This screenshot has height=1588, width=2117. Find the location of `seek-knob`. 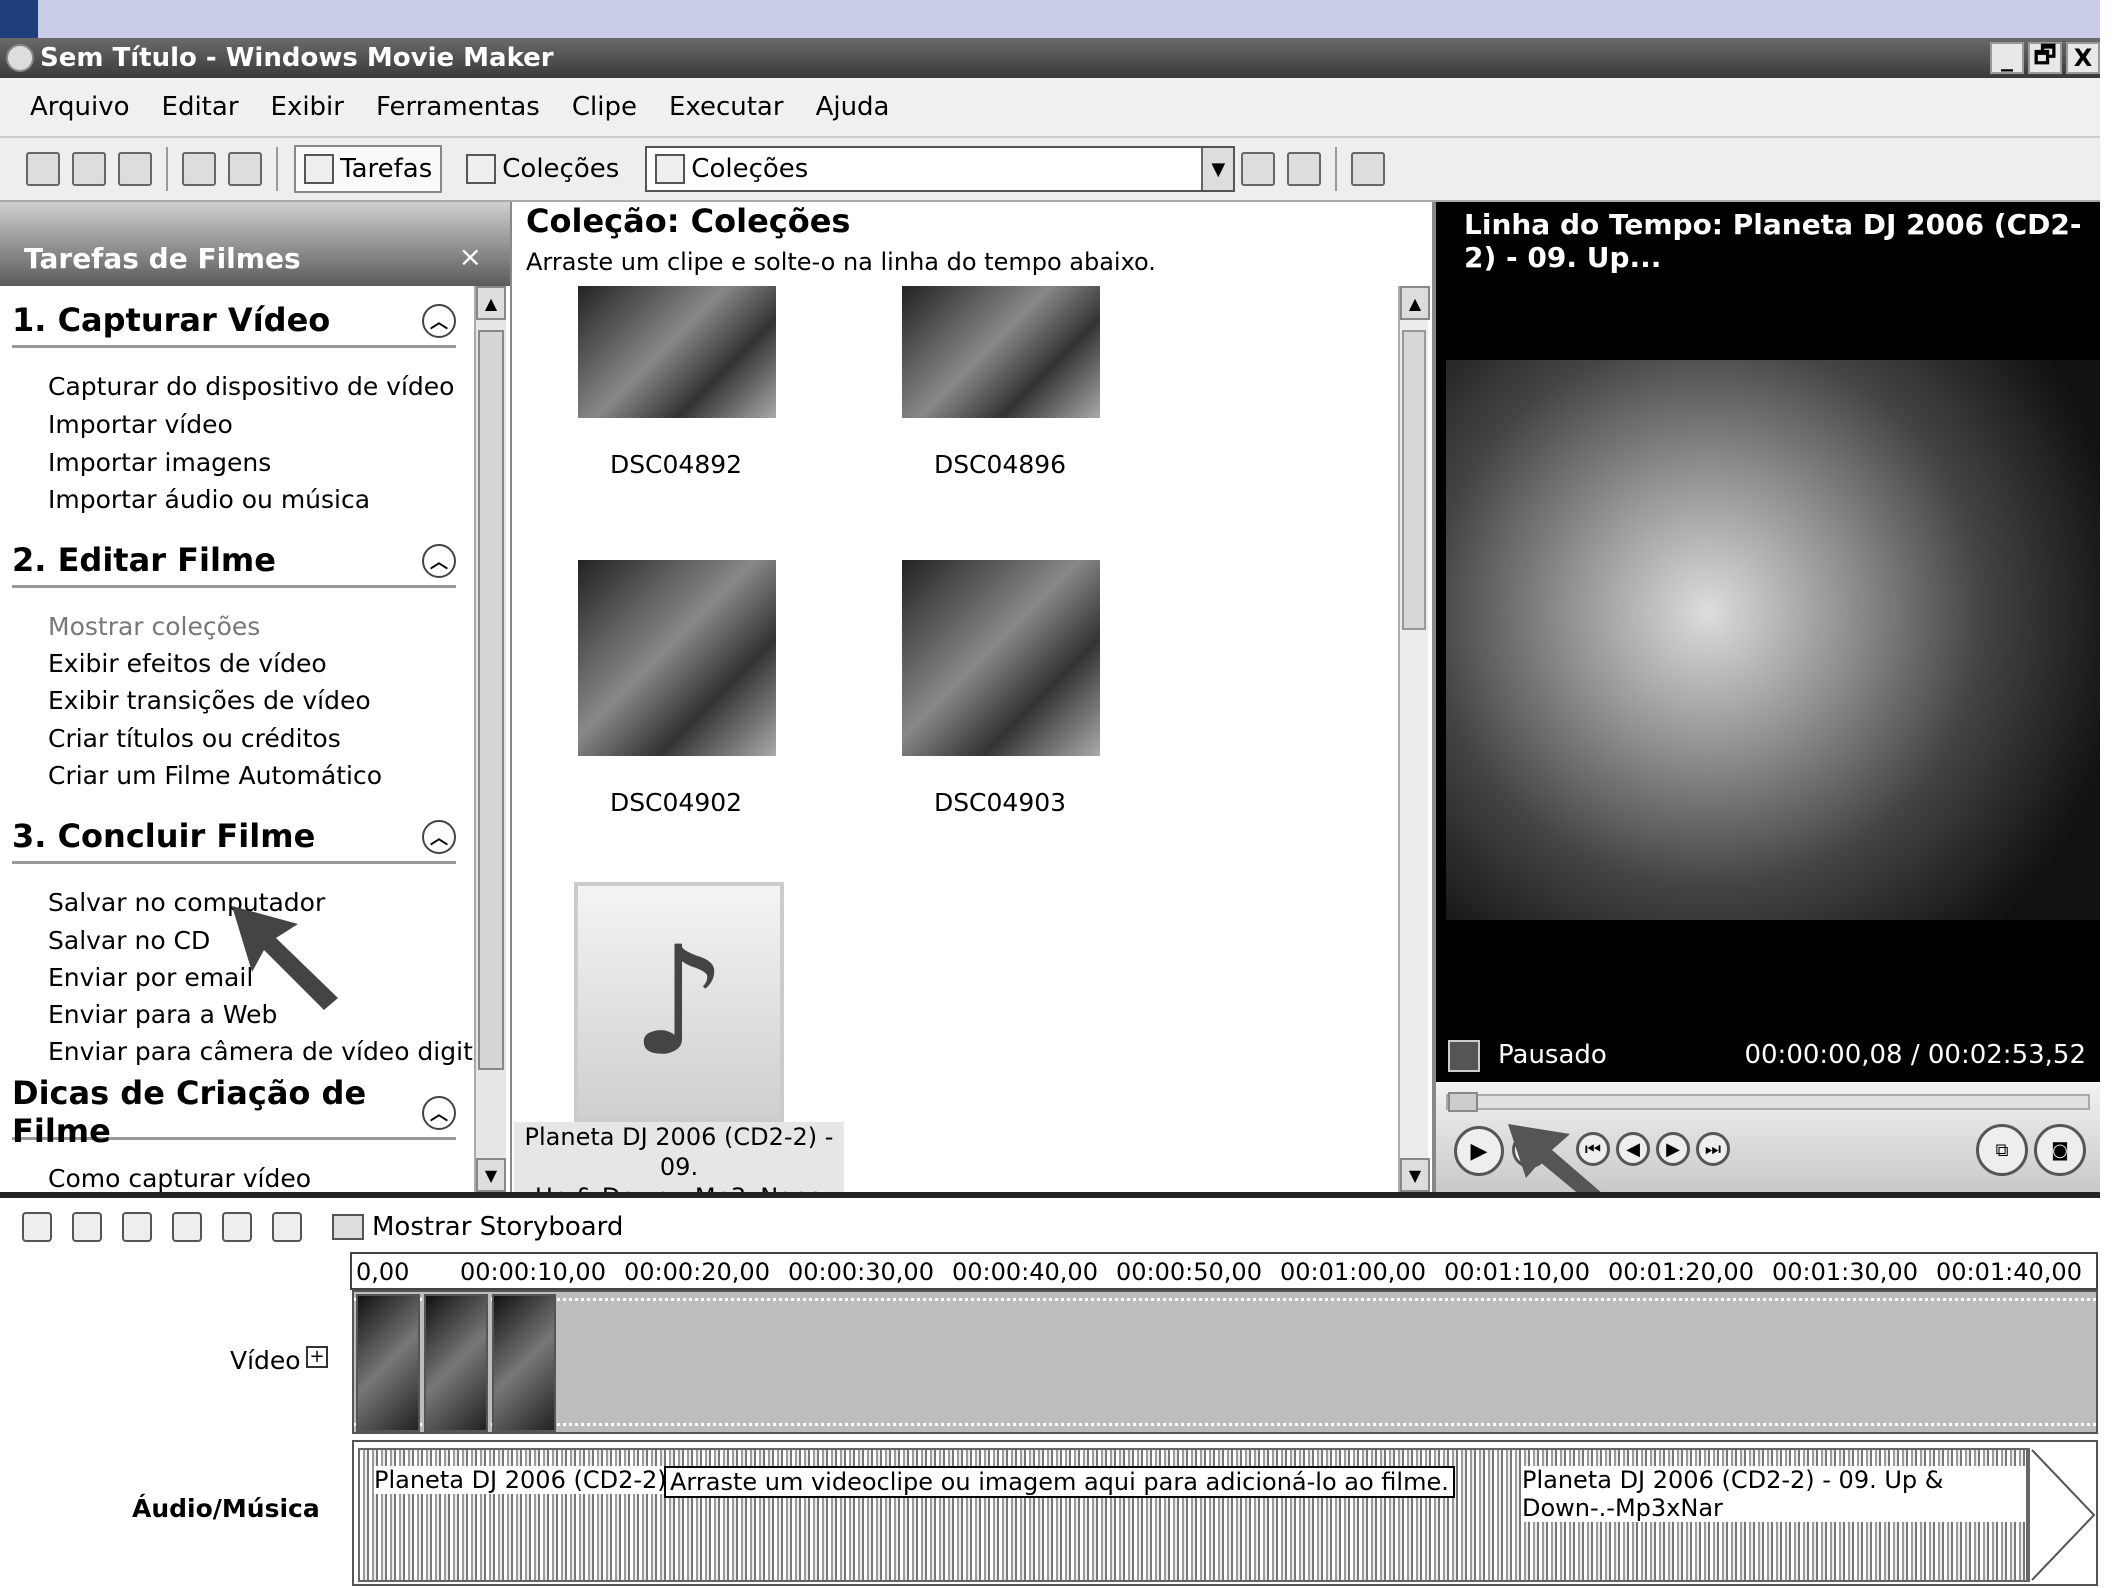

seek-knob is located at coordinates (1463, 1102).